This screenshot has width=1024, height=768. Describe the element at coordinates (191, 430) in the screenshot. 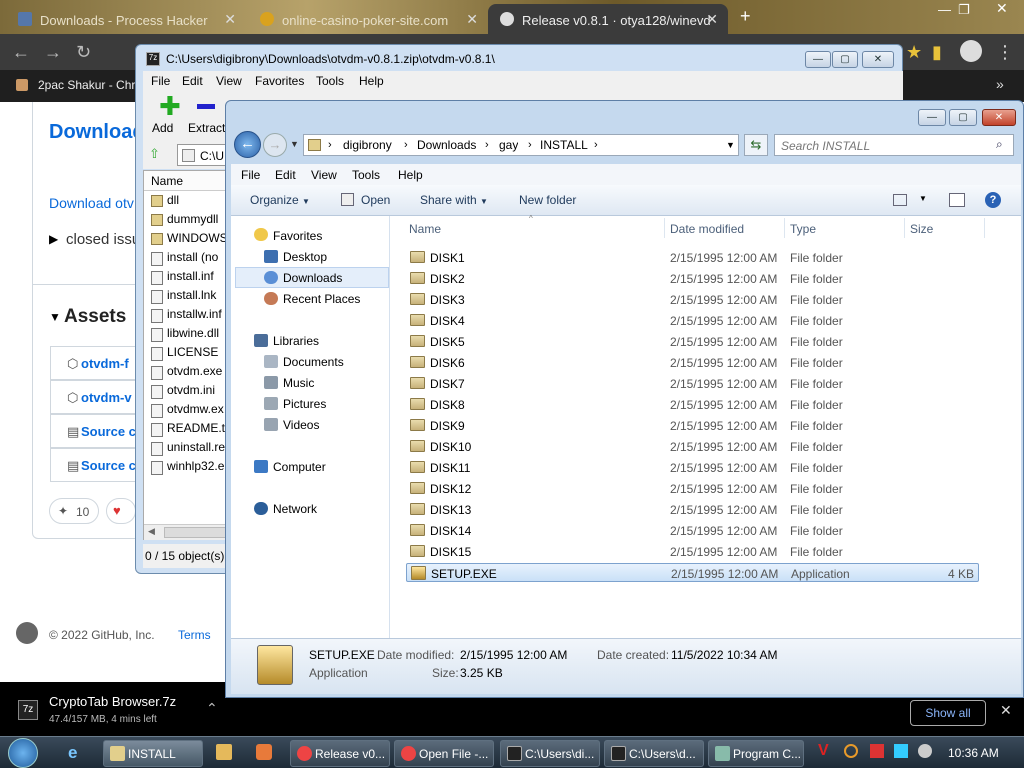

I see `zip-list-item: README.tx` at that location.